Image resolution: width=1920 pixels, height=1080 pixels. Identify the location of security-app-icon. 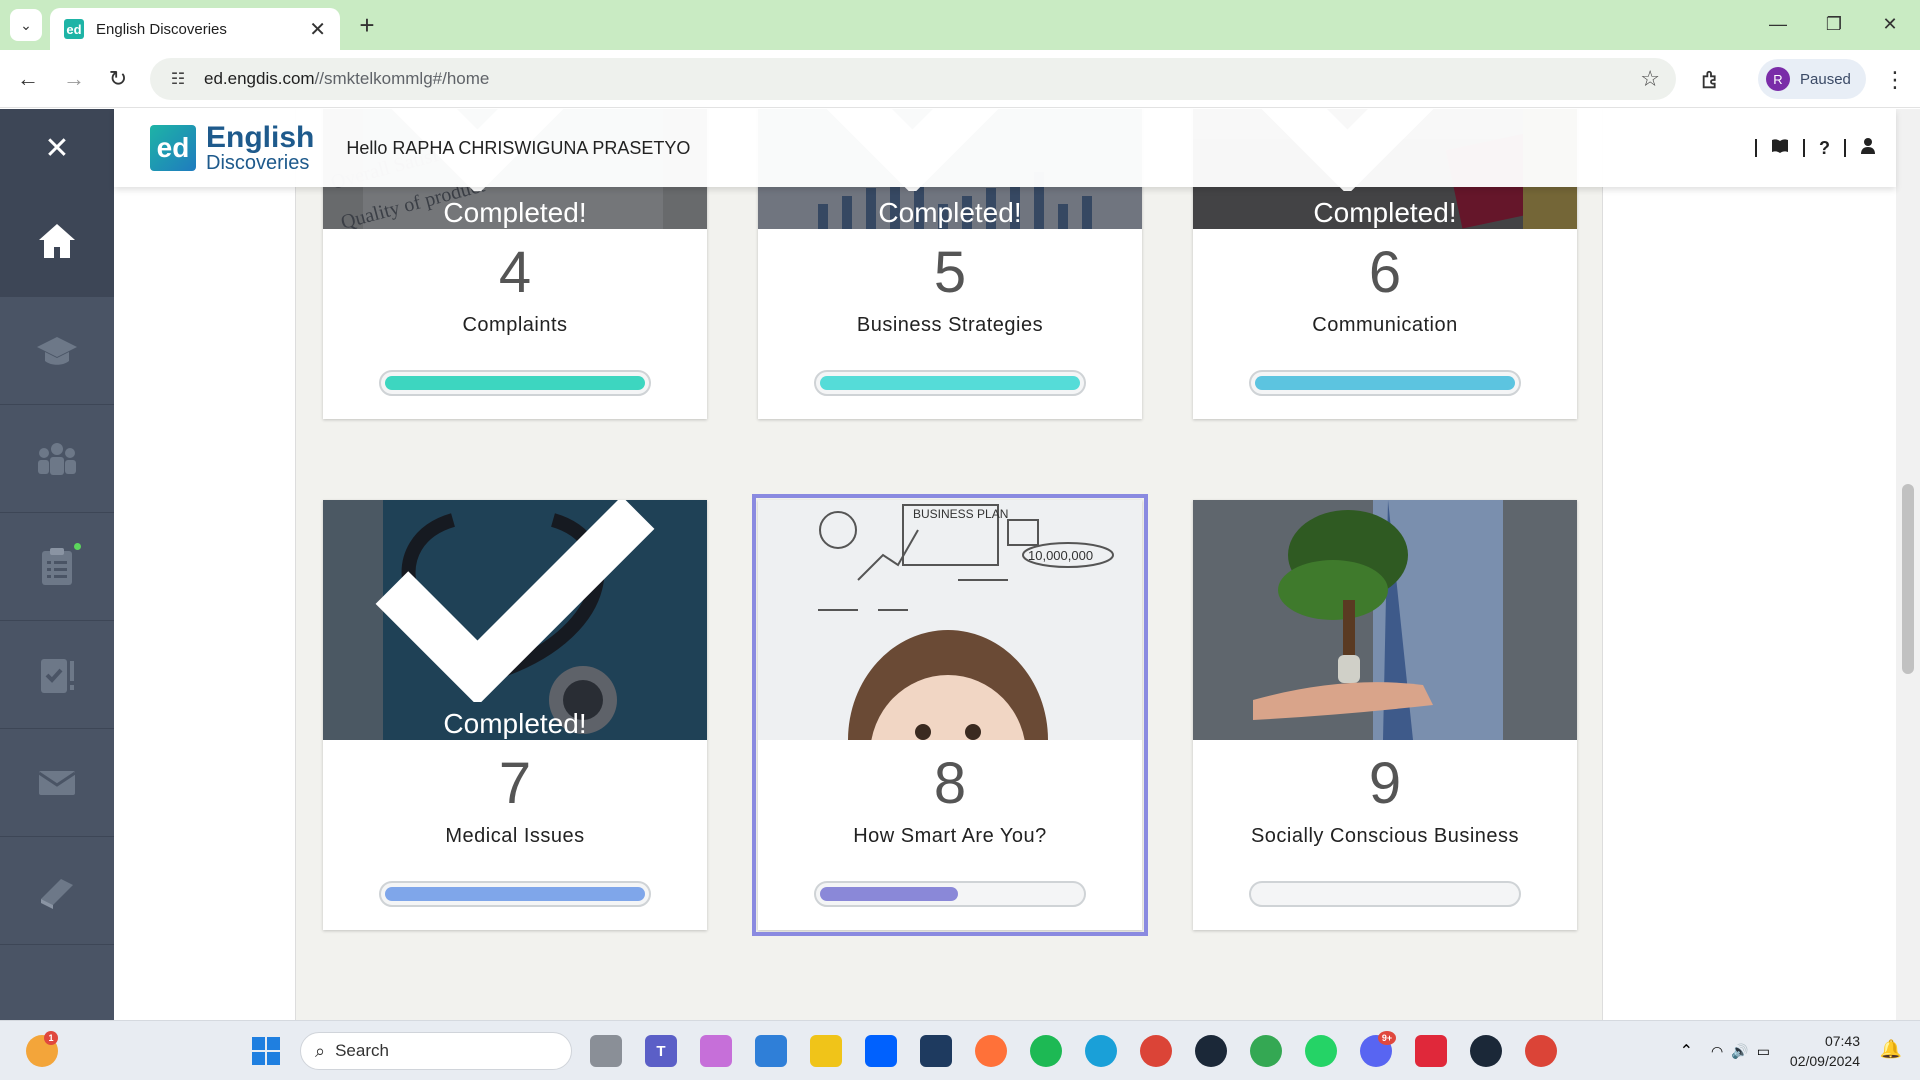
(936, 1051).